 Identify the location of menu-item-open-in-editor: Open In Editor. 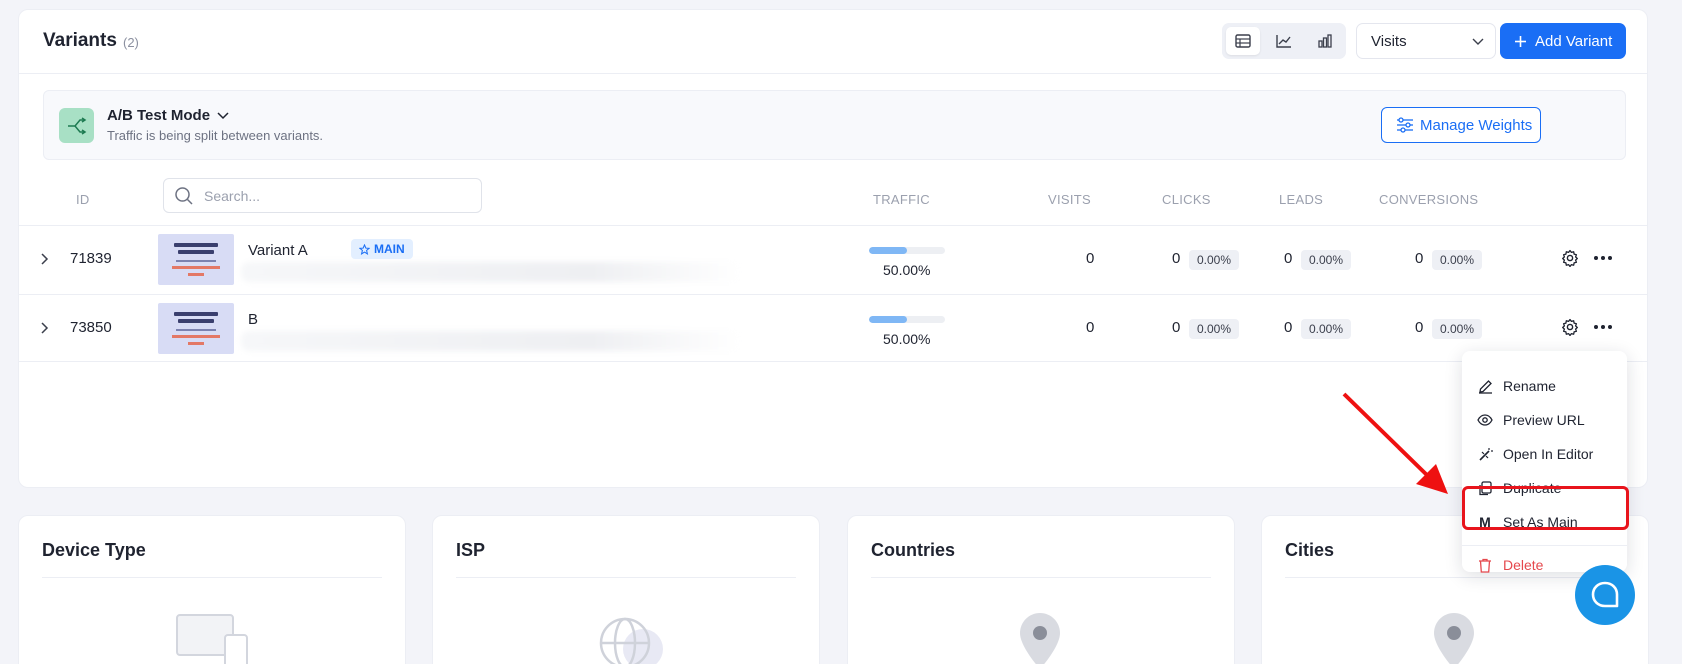
(1544, 454).